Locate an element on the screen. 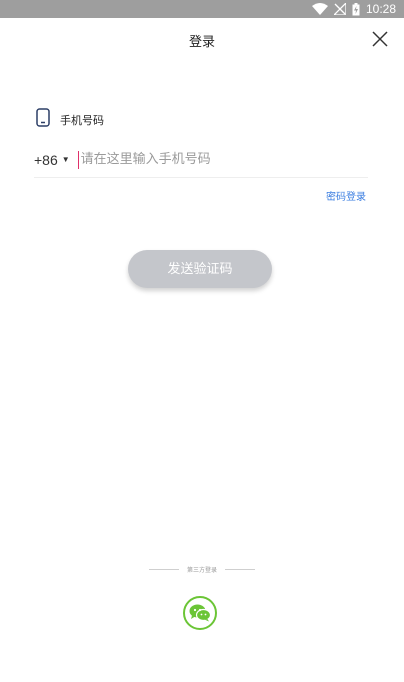 This screenshot has width=404, height=682. battery-charging-icon is located at coordinates (356, 9).